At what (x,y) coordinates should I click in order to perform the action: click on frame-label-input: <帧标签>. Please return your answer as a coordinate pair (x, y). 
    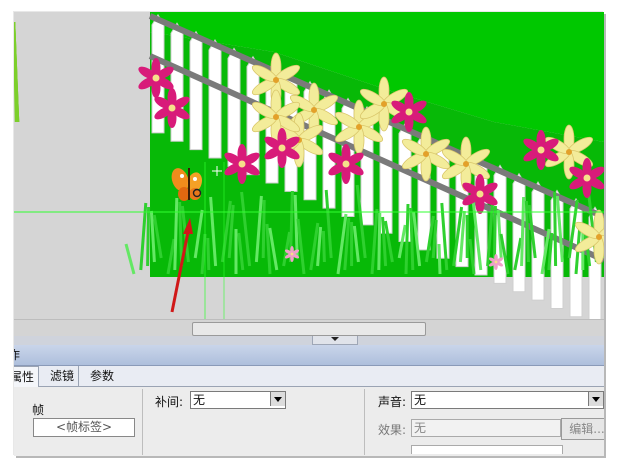
    Looking at the image, I should click on (84, 427).